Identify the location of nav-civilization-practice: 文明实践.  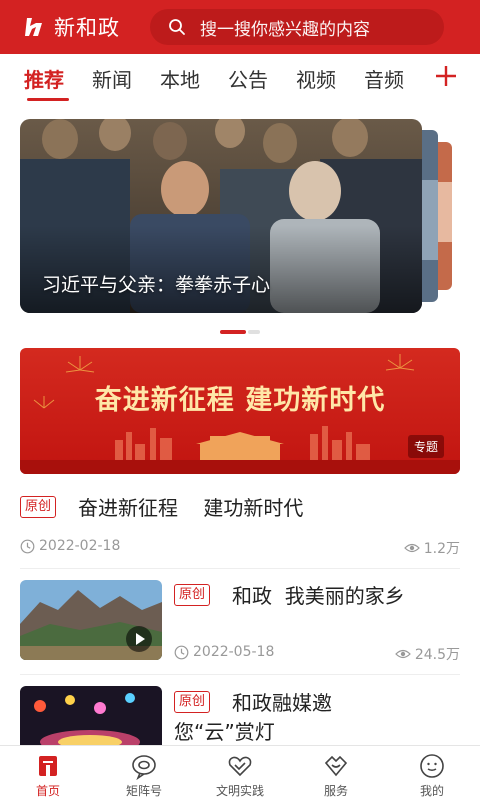
(240, 773).